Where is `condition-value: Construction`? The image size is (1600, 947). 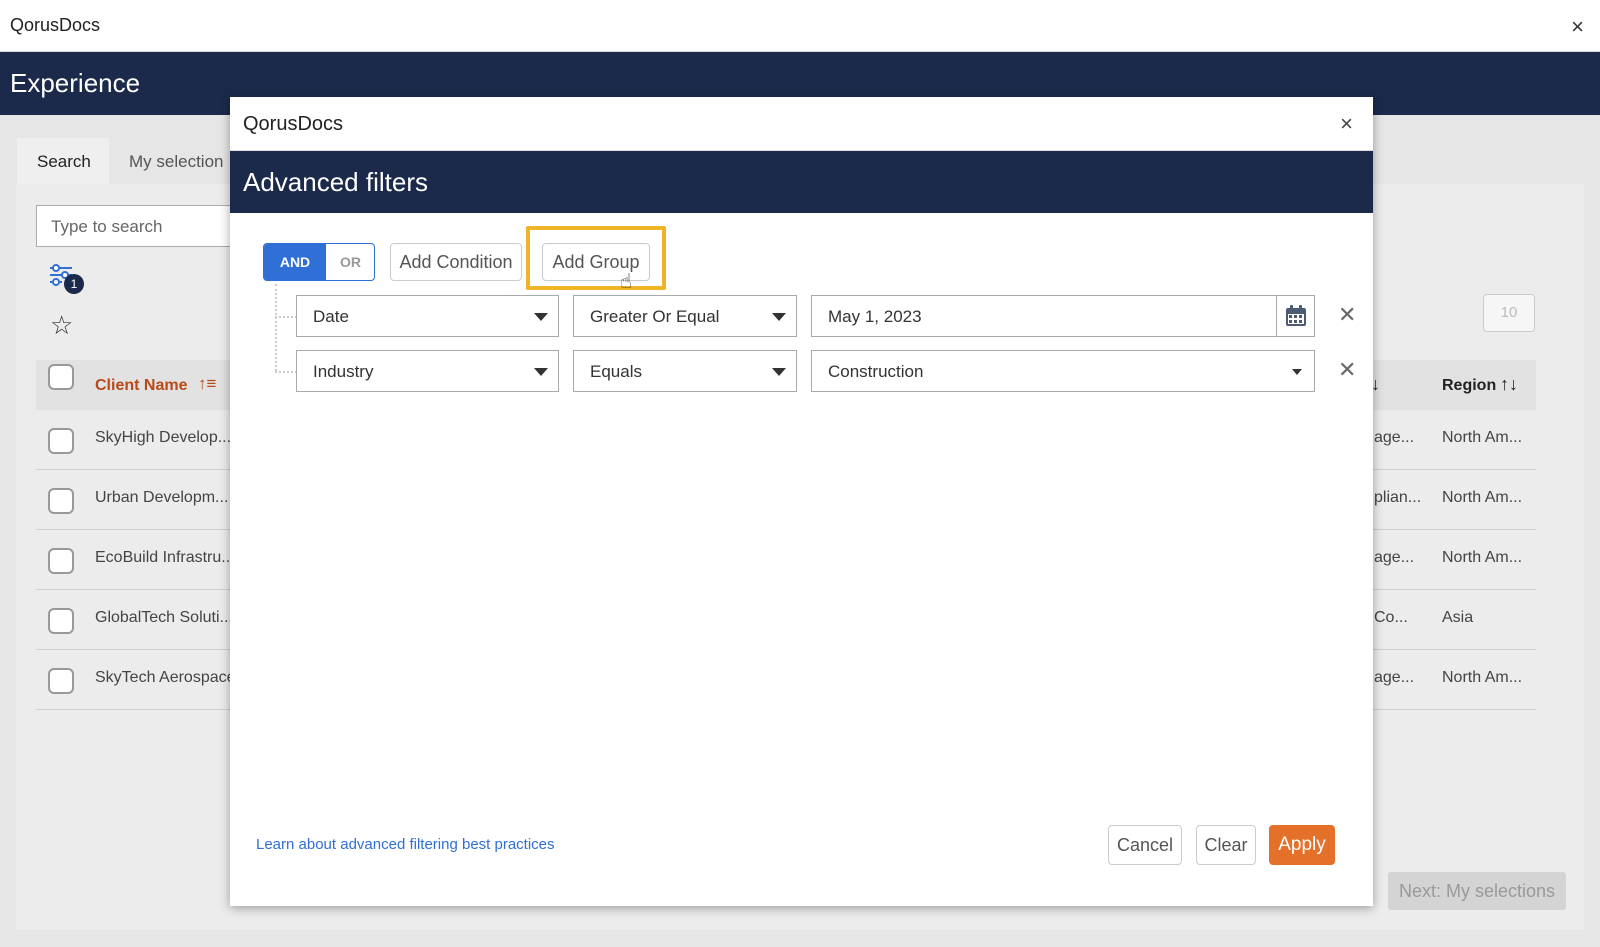
condition-value: Construction is located at coordinates (876, 371).